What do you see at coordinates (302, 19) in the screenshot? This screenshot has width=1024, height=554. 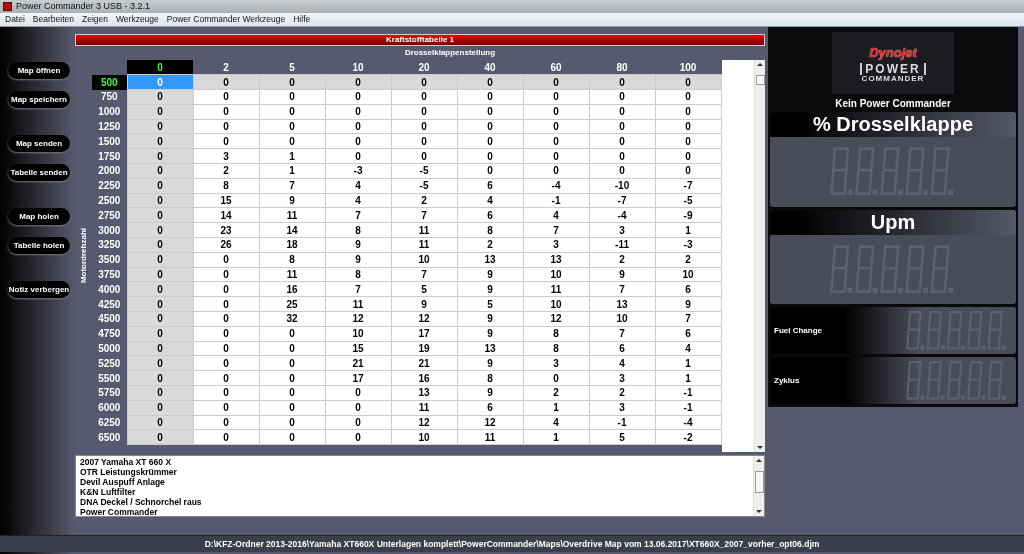 I see `menu-item: Hilfe` at bounding box center [302, 19].